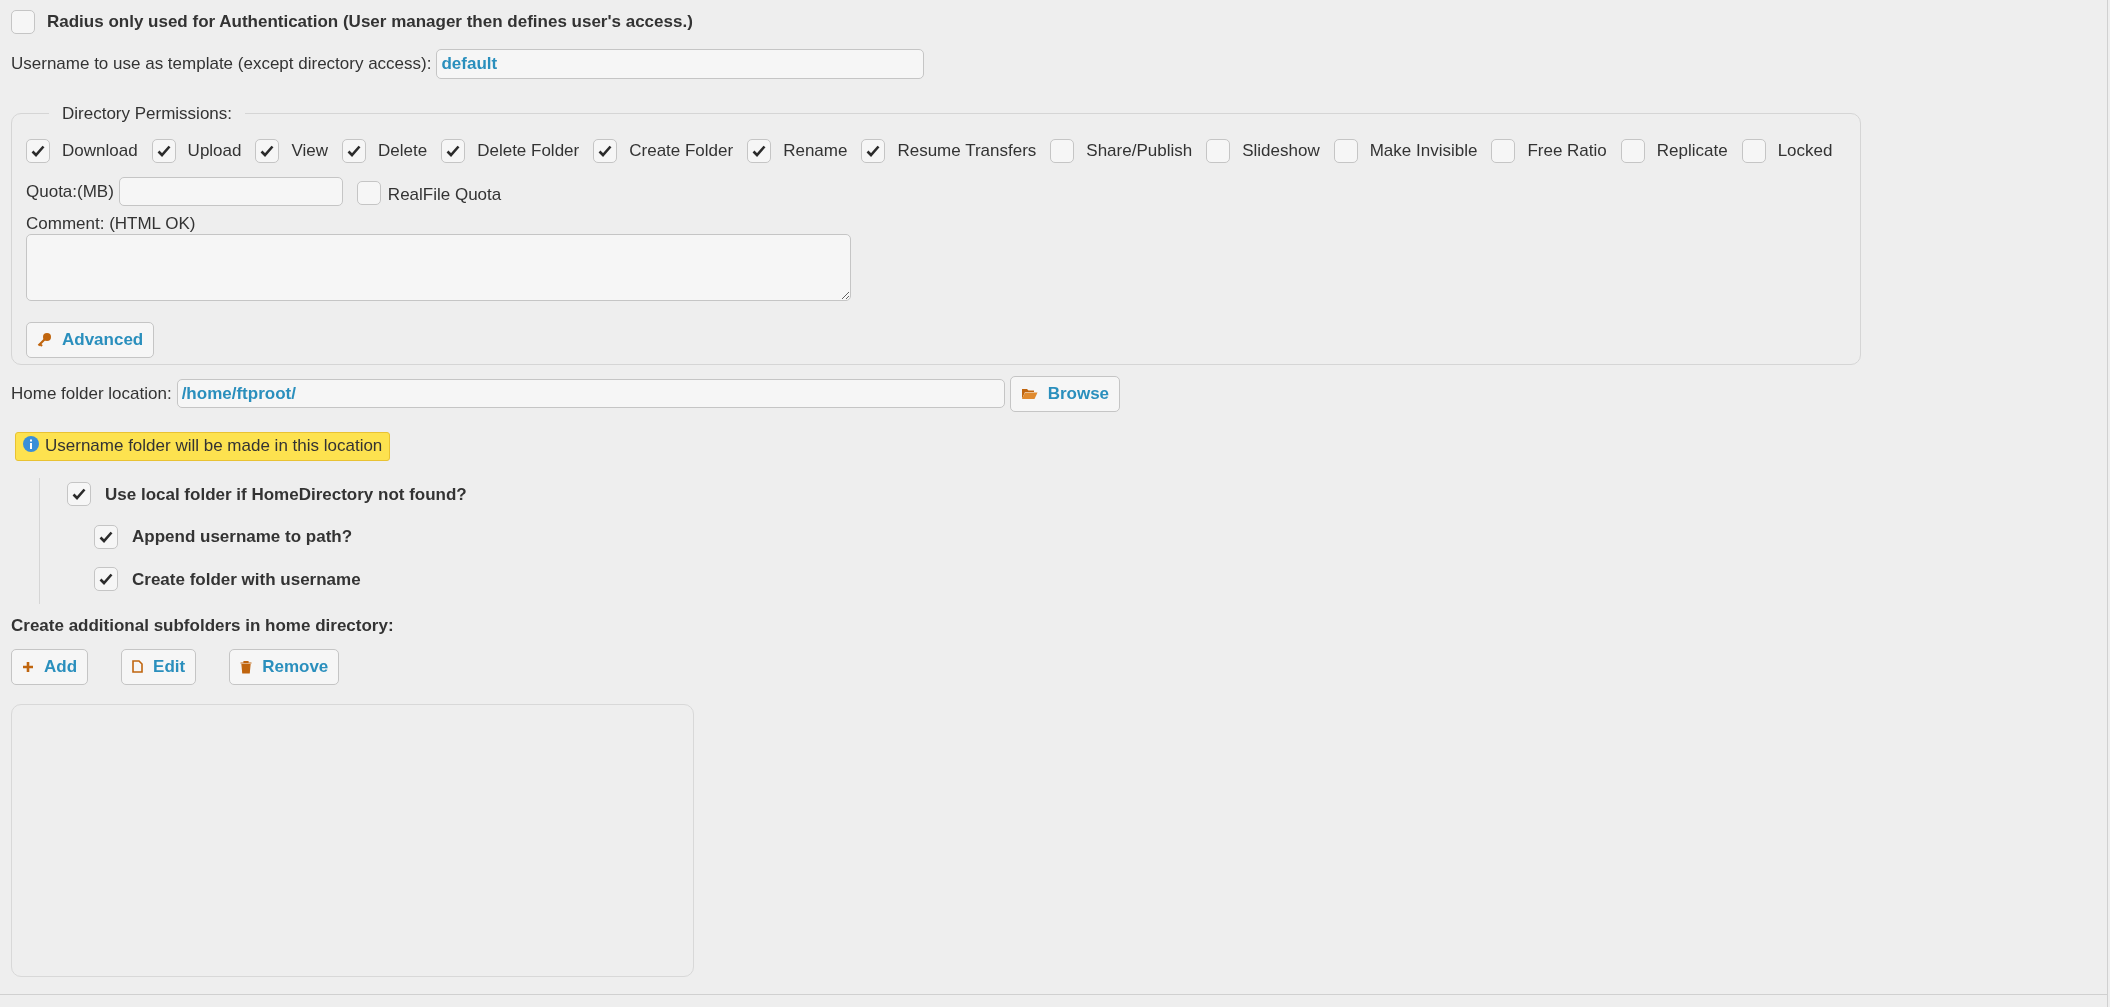 The height and width of the screenshot is (1007, 2110). I want to click on permission-label: Locked, so click(1805, 151).